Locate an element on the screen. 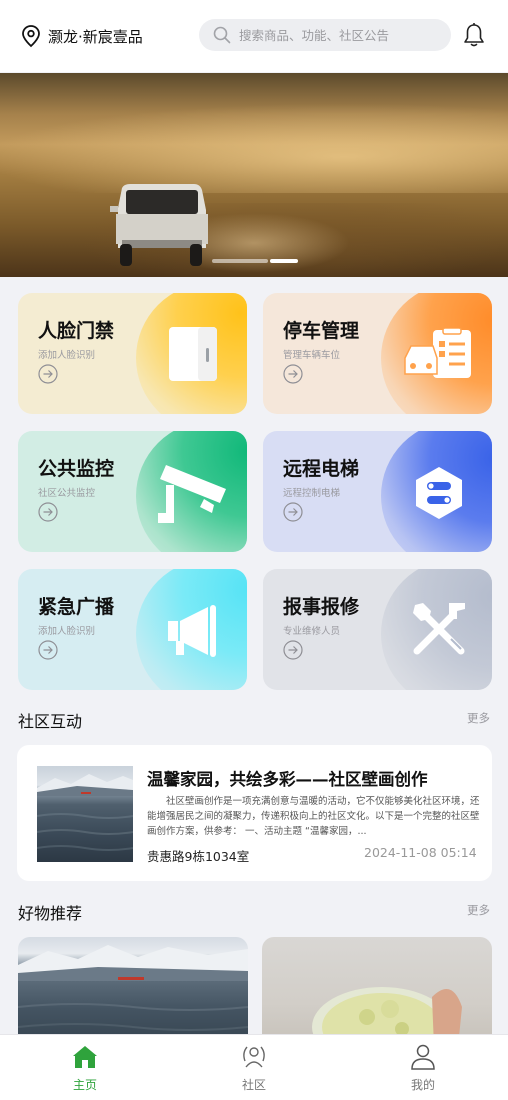 This screenshot has width=508, height=1100. tab-label: 社区 is located at coordinates (253, 1085).